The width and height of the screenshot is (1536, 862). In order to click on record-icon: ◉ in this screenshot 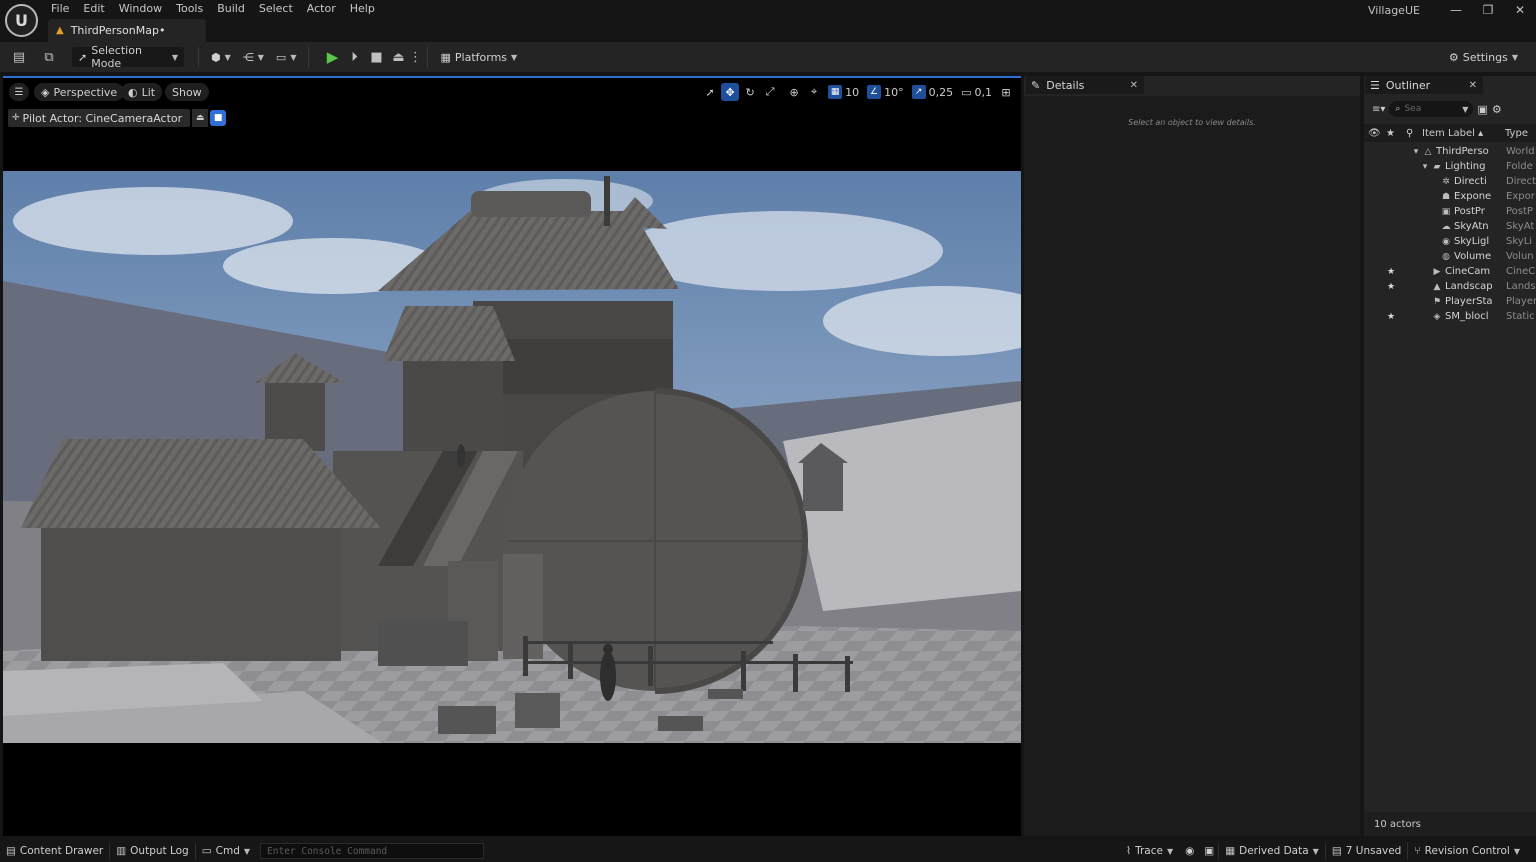, I will do `click(1189, 851)`.